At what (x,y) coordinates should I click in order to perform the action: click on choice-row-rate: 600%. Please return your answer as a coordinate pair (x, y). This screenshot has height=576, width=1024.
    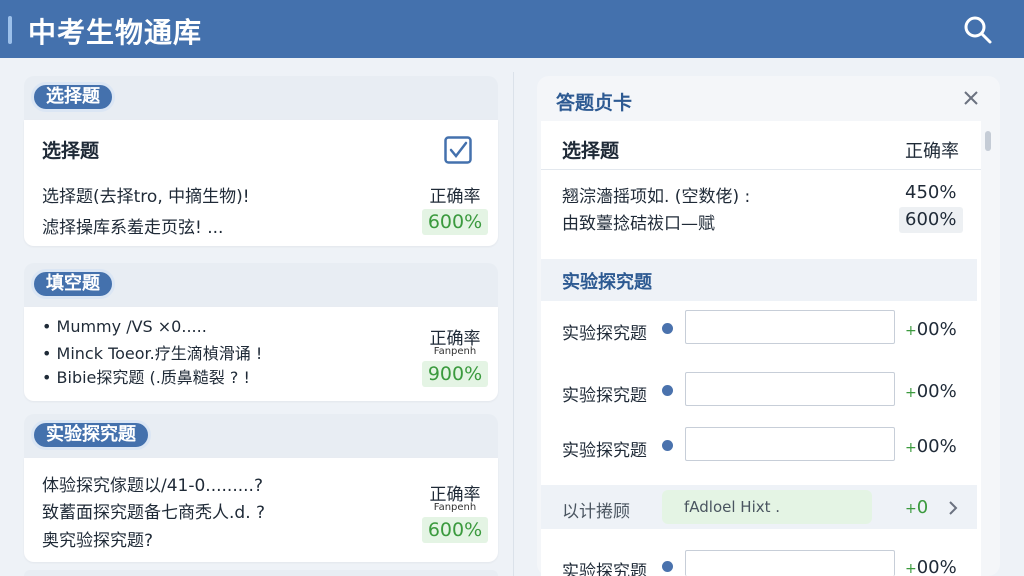
    Looking at the image, I should click on (931, 219).